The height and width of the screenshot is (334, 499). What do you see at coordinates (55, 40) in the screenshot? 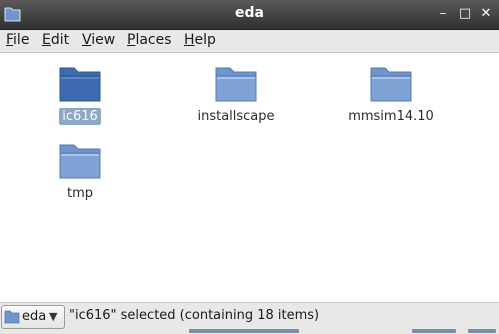
I see `menu-edit: Edit` at bounding box center [55, 40].